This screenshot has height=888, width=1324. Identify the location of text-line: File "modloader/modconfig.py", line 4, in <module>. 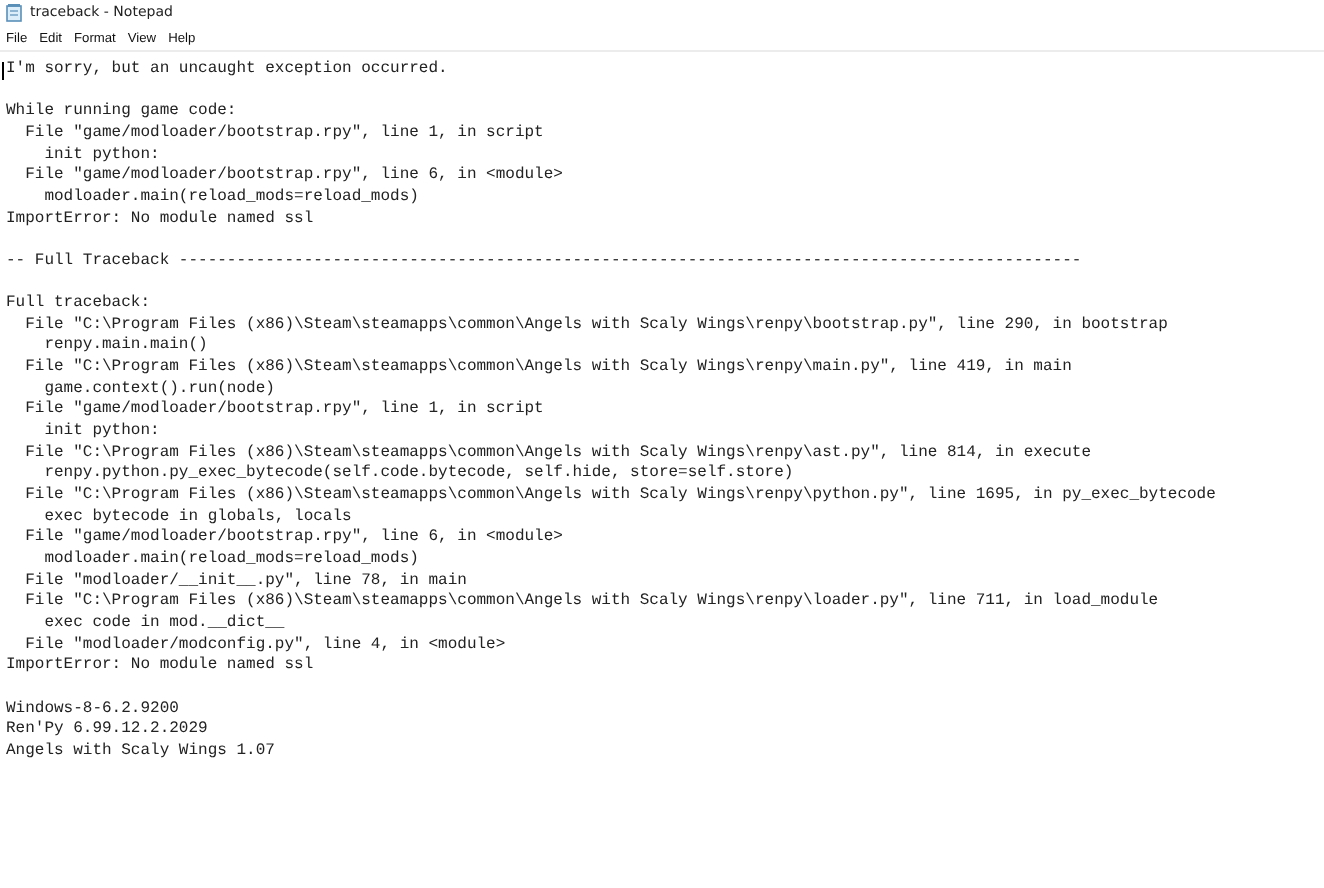
(264, 645).